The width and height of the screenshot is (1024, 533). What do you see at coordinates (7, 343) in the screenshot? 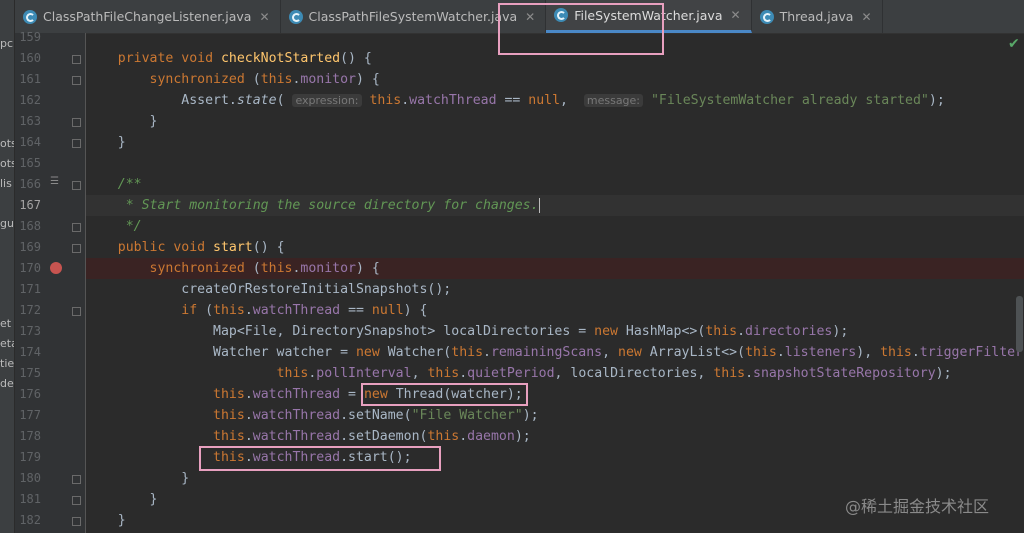
I see `project-tree-fragment: eta` at bounding box center [7, 343].